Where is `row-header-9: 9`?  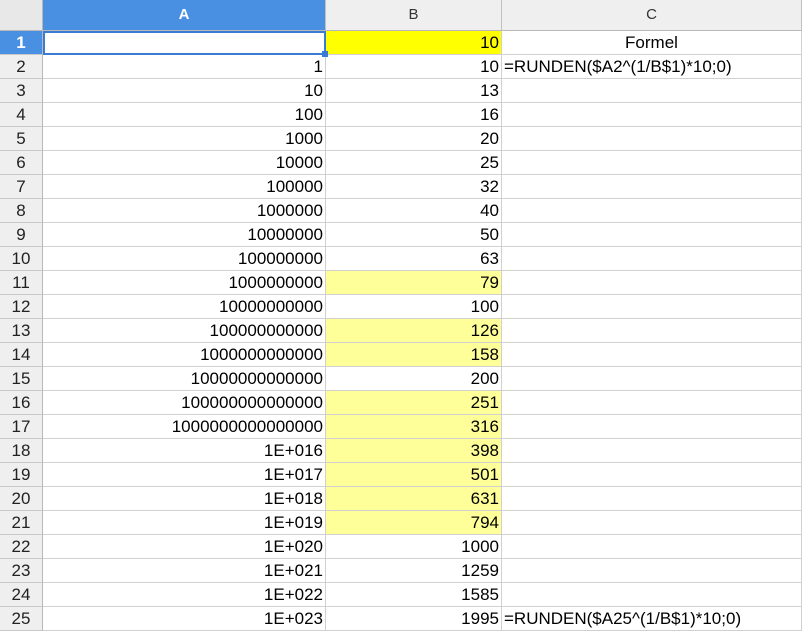 row-header-9: 9 is located at coordinates (21, 235).